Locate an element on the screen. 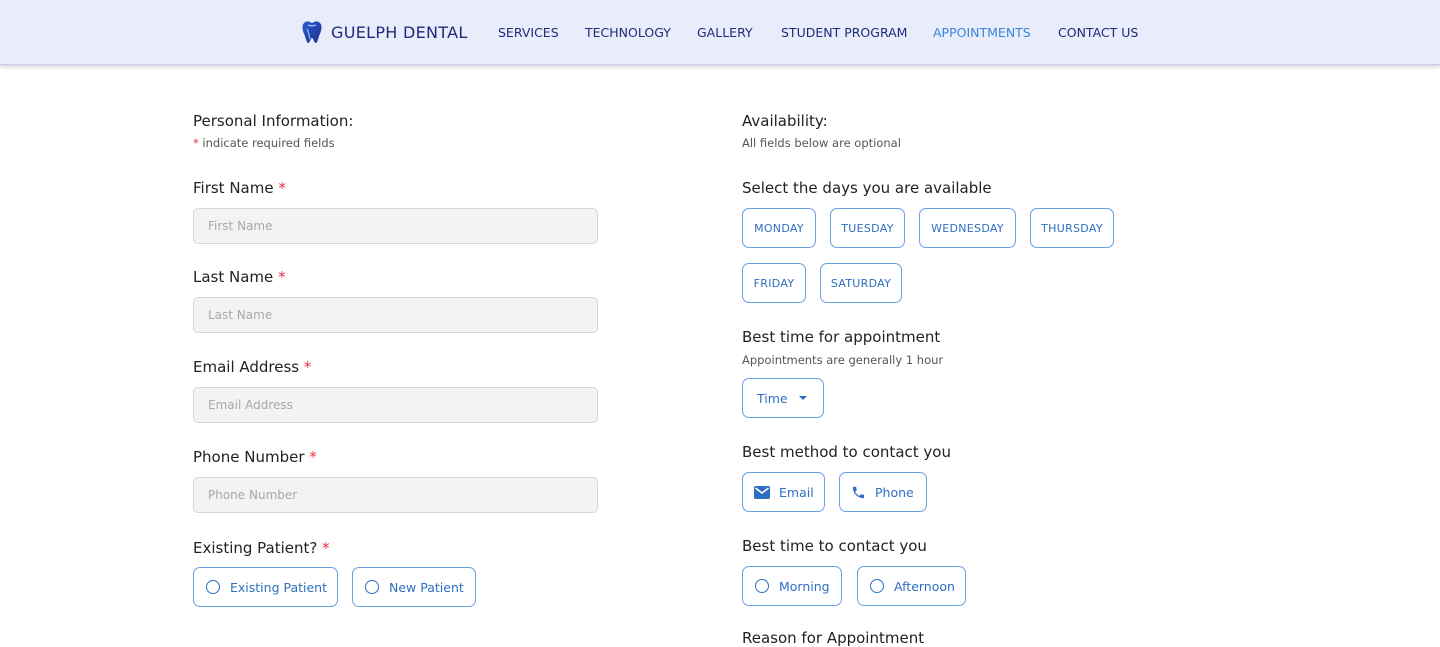 This screenshot has width=1440, height=647. day-chip-monday: MONDAY is located at coordinates (779, 228).